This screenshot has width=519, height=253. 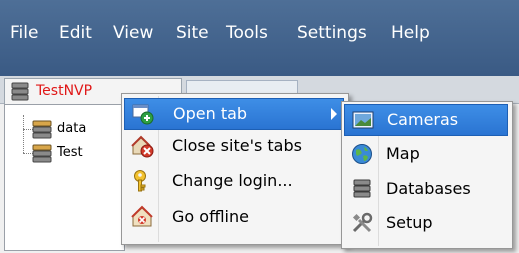 I want to click on tools-icon, so click(x=362, y=223).